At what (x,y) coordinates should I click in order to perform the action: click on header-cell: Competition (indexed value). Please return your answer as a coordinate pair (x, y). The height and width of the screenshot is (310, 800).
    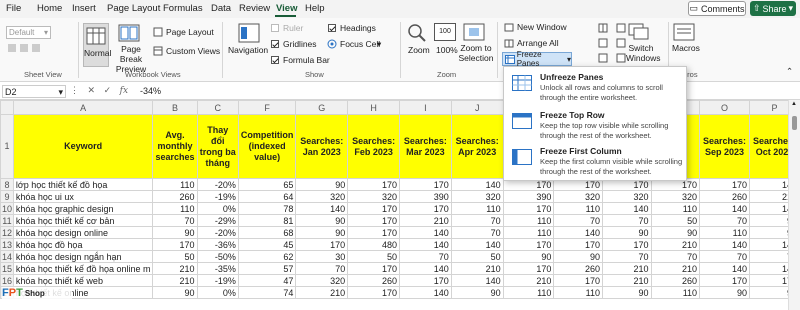
    Looking at the image, I should click on (267, 146).